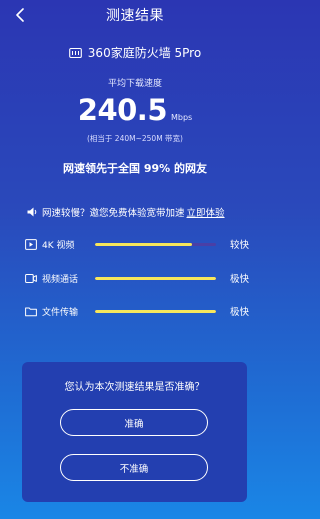 The width and height of the screenshot is (320, 519). What do you see at coordinates (239, 245) in the screenshot?
I see `metric-grade: 较快` at bounding box center [239, 245].